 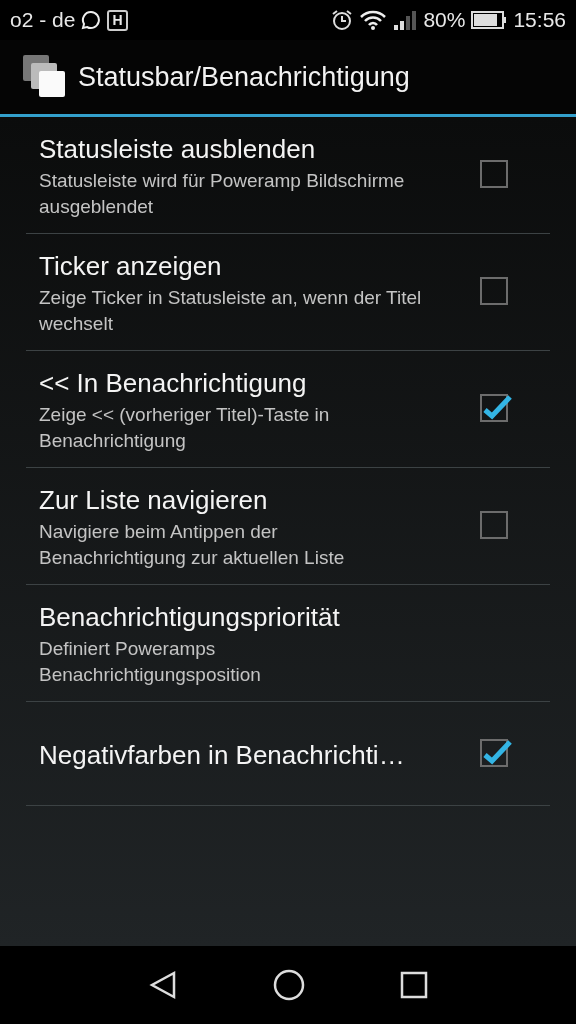 I want to click on alarm-icon, so click(x=342, y=20).